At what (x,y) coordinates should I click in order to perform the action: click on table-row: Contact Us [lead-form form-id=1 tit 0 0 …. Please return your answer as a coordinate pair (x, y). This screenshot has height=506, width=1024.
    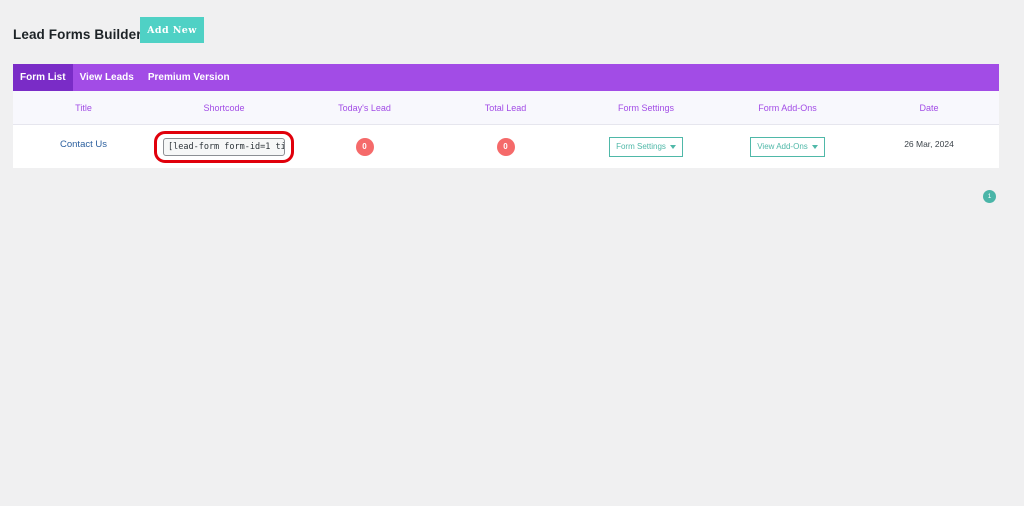
    Looking at the image, I should click on (506, 146).